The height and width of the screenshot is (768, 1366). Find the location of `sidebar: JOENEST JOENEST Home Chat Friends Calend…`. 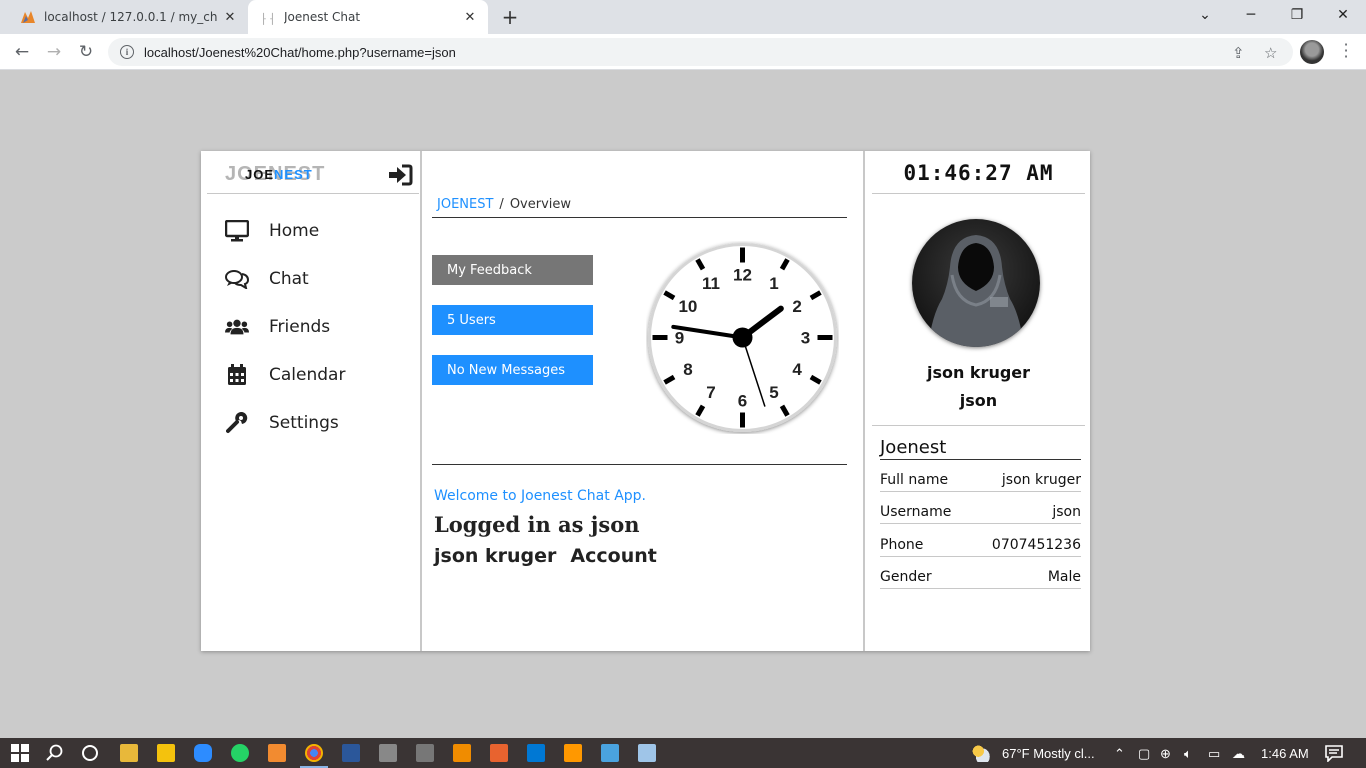

sidebar: JOENEST JOENEST Home Chat Friends Calend… is located at coordinates (311, 401).